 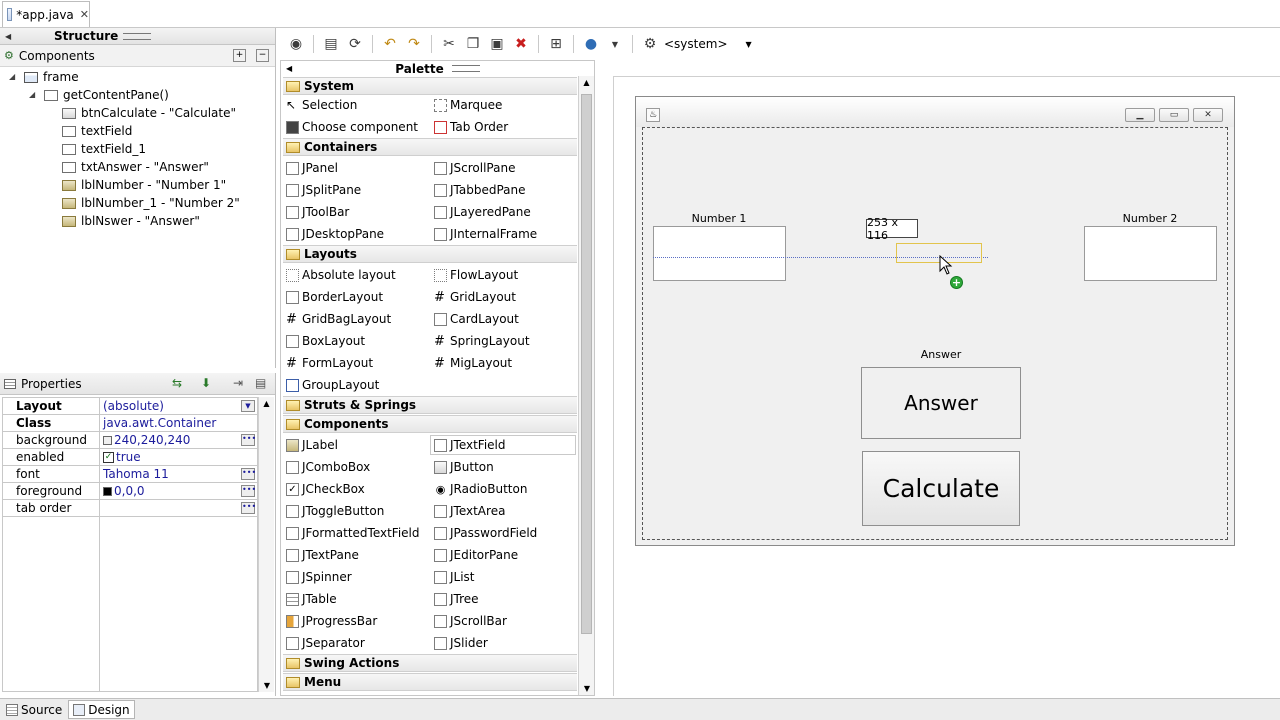 I want to click on property-value-font: Tahoma 11 •••, so click(x=178, y=474).